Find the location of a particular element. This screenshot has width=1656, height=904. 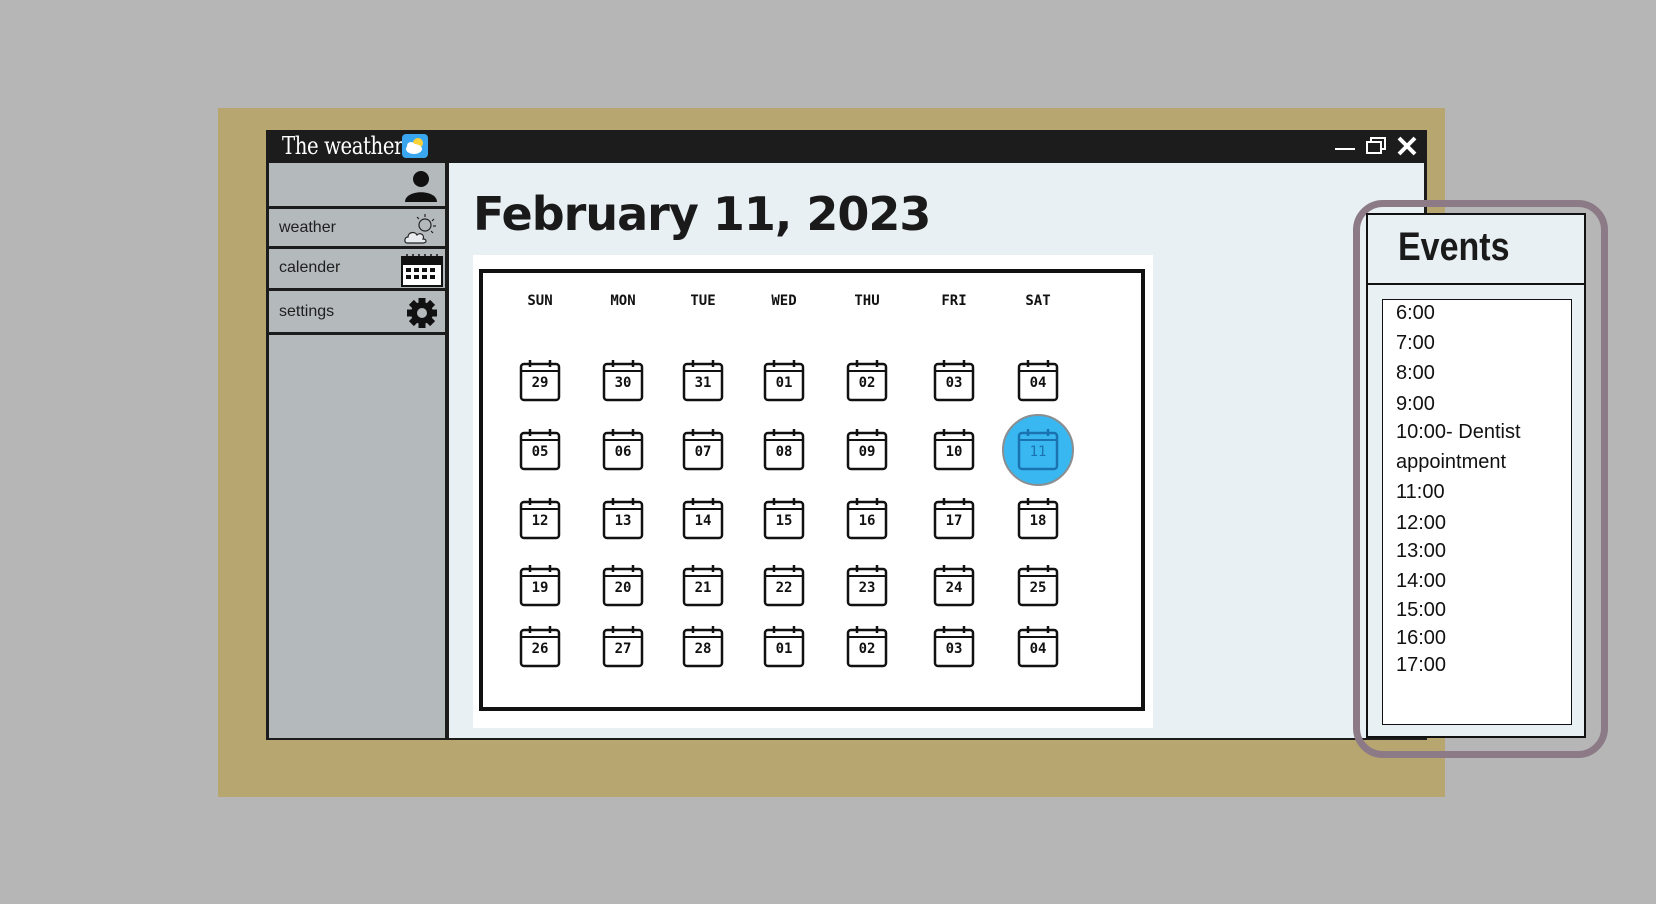

calendar-day: 05 is located at coordinates (540, 450).